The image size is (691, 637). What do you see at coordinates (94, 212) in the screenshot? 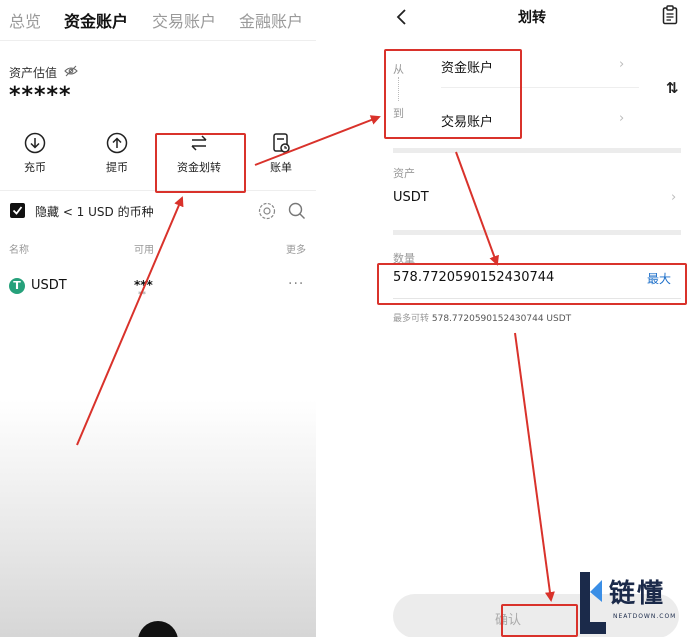
I see `hide-small-label: 隐藏 < 1 USD 的币种` at bounding box center [94, 212].